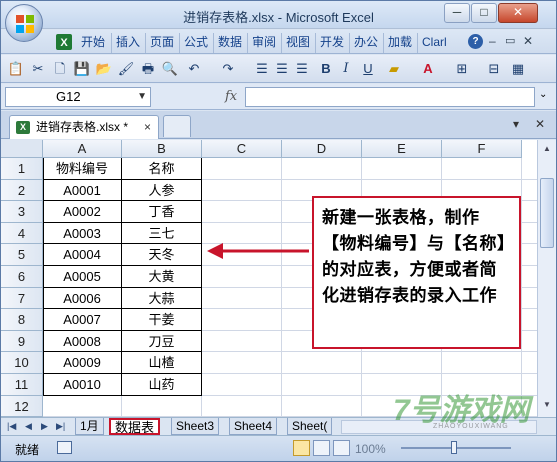 This screenshot has height=462, width=557. I want to click on table-cell: A0002, so click(82, 212).